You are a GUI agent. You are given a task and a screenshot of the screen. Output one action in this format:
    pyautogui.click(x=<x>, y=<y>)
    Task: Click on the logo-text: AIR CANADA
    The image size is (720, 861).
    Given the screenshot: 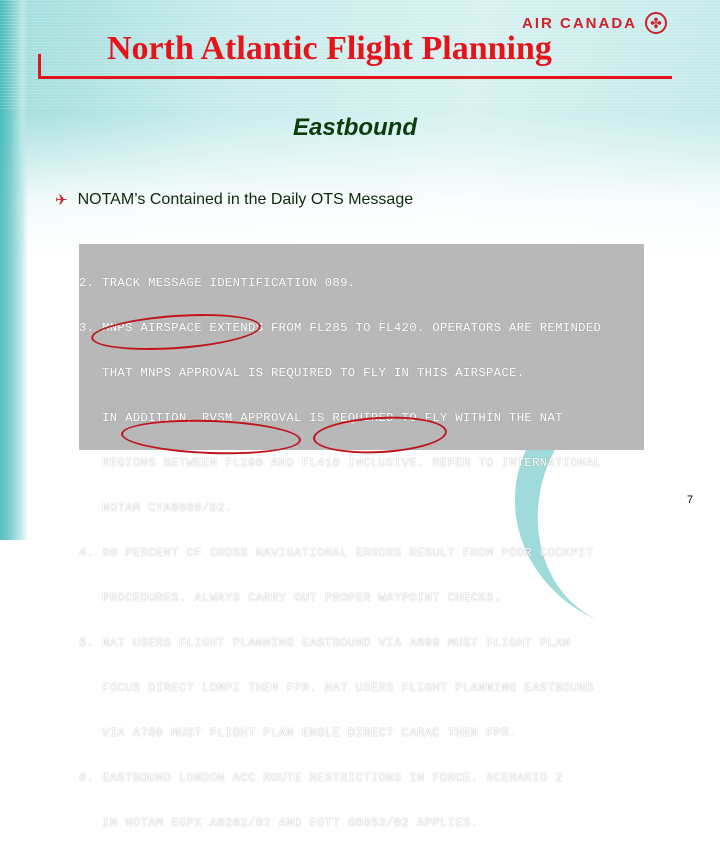 What is the action you would take?
    pyautogui.click(x=579, y=23)
    